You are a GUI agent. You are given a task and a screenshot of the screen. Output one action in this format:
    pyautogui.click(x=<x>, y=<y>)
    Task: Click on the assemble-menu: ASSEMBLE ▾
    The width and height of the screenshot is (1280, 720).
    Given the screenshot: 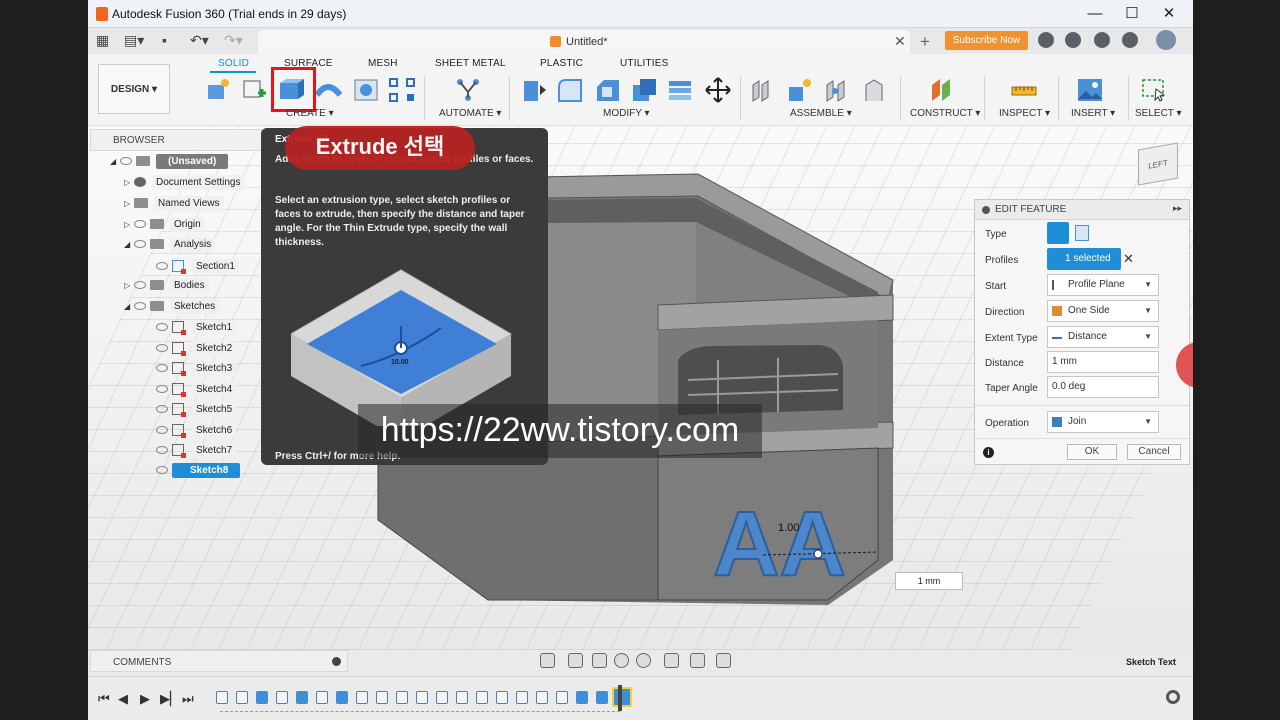 What is the action you would take?
    pyautogui.click(x=821, y=113)
    